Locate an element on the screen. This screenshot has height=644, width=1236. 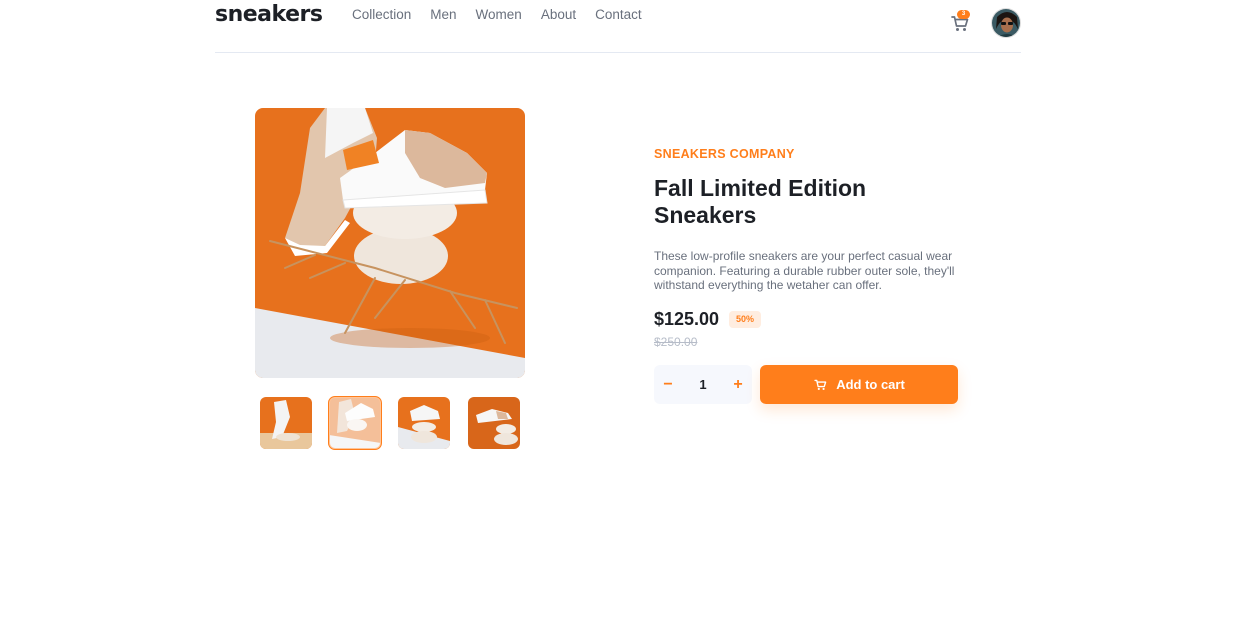
quantity-input is located at coordinates (703, 384).